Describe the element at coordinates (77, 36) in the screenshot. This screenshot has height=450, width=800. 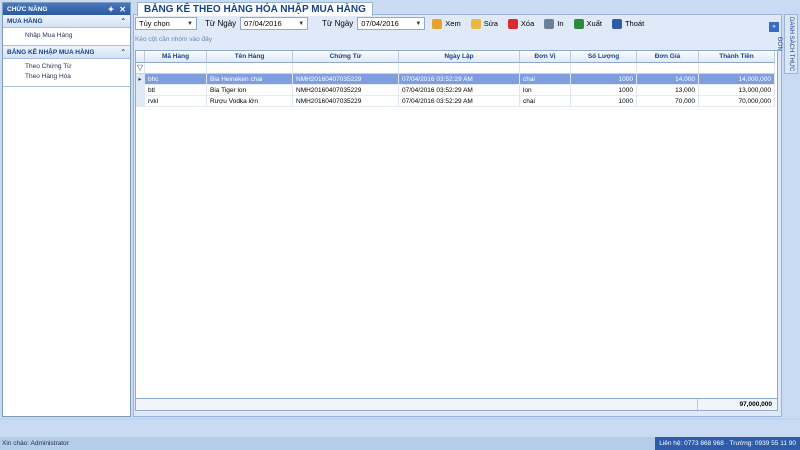
I see `nav-item-purchase-entry: Nhập Mua Hàng` at that location.